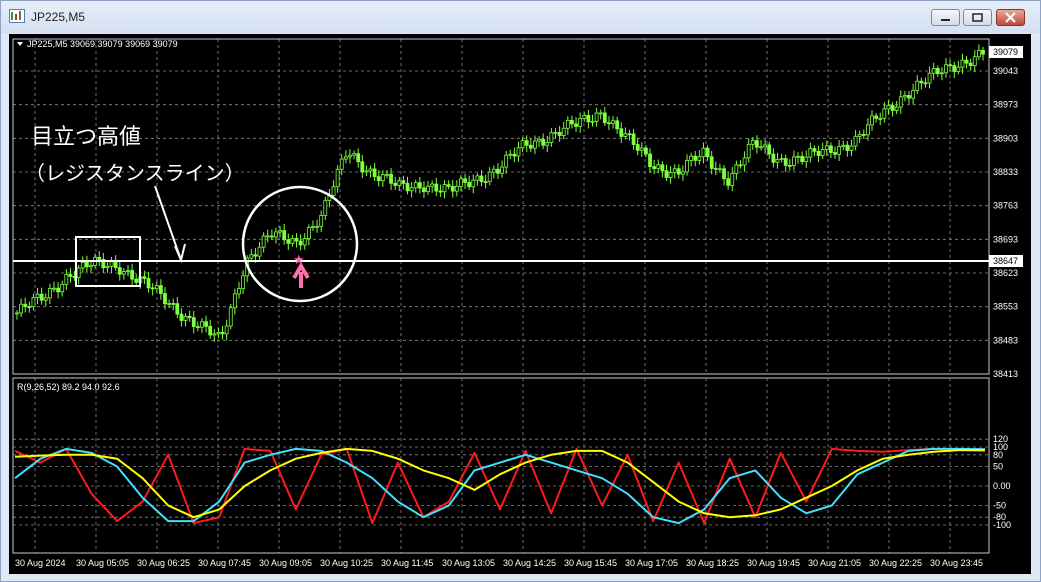  Describe the element at coordinates (1002, 525) in the screenshot. I see `indicator-tick: -100` at that location.